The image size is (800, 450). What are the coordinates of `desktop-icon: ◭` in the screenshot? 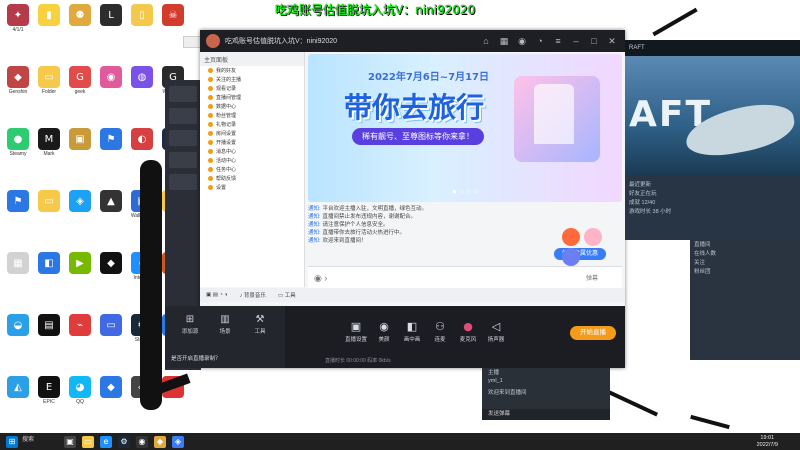 It's located at (18, 387).